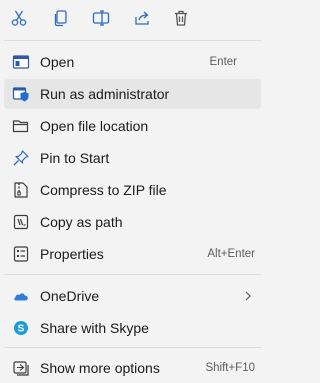 The width and height of the screenshot is (320, 383). I want to click on menu-item-run-as-administrator: Run as administrator, so click(132, 94).